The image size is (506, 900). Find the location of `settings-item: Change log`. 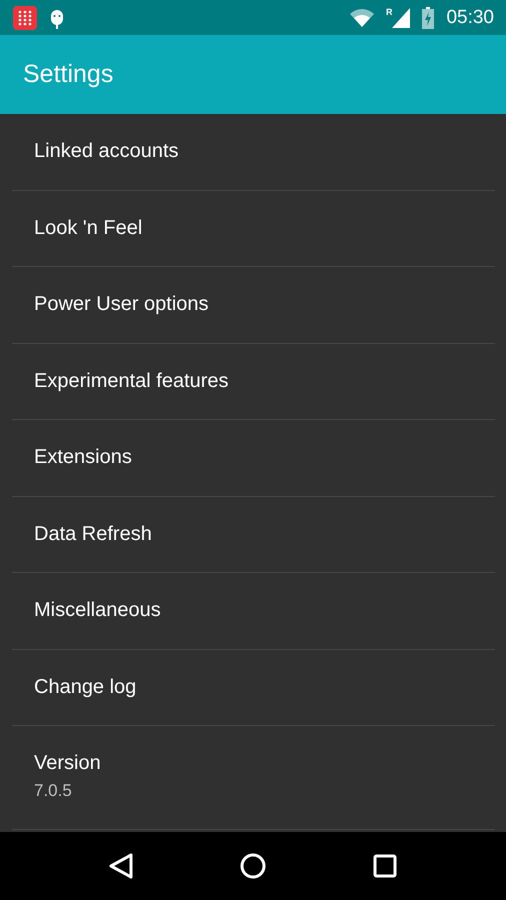

settings-item: Change log is located at coordinates (253, 688).